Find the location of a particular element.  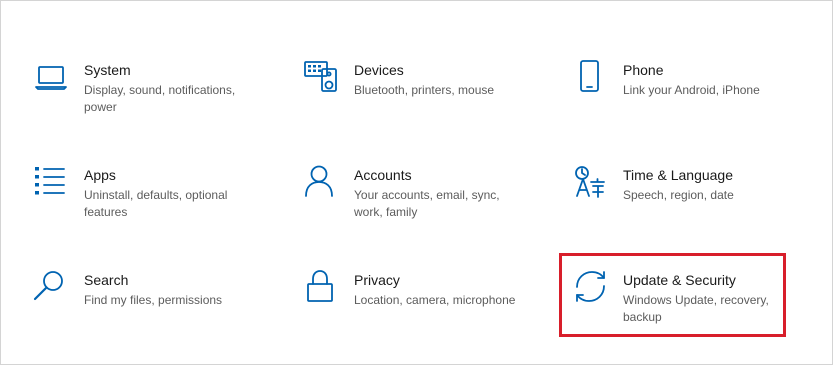

tile-description: Display, sound, notifications, power is located at coordinates (160, 98).